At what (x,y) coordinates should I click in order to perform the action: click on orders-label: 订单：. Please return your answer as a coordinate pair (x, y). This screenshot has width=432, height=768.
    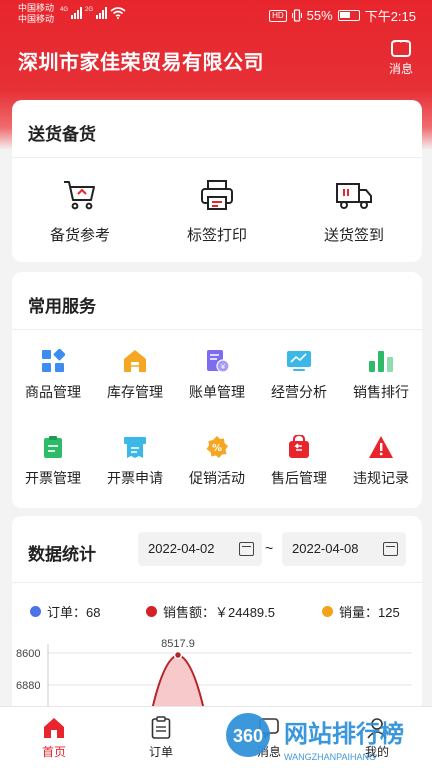
    Looking at the image, I should click on (67, 612).